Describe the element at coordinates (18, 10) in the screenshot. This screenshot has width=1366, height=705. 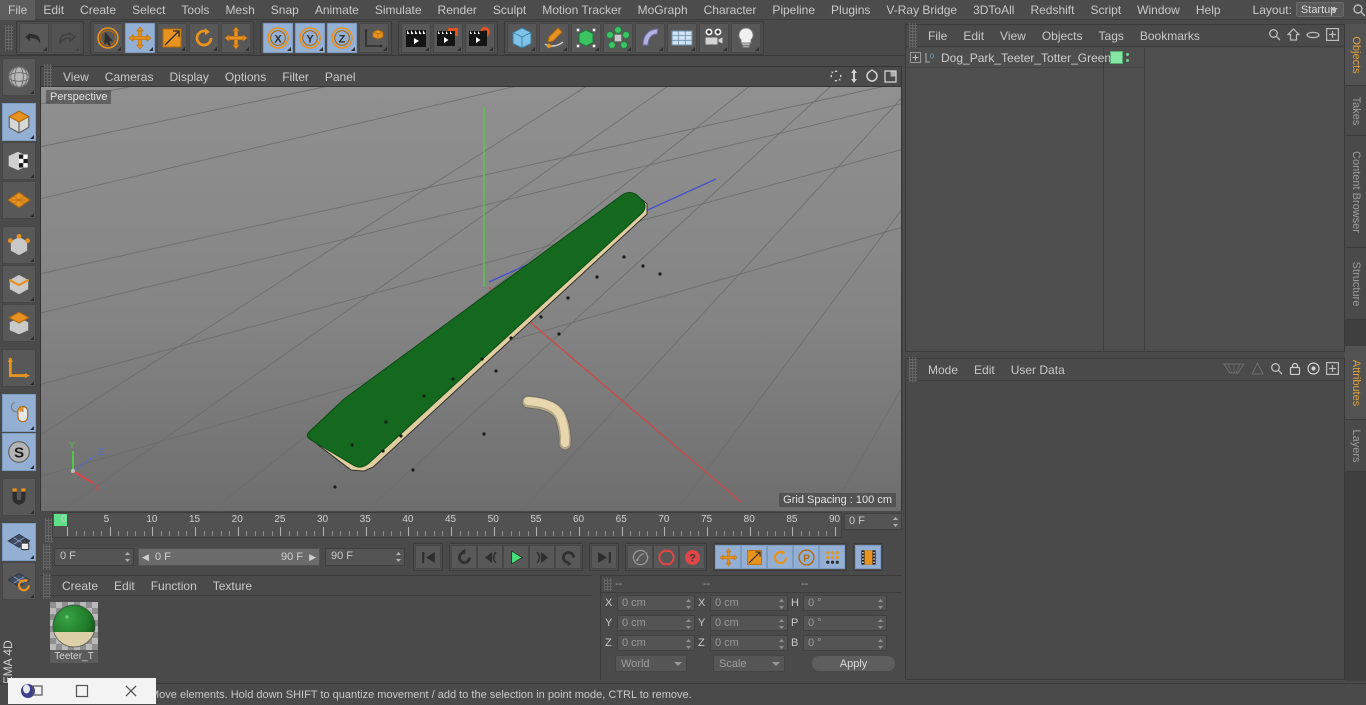
I see `menu-item-file: File` at that location.